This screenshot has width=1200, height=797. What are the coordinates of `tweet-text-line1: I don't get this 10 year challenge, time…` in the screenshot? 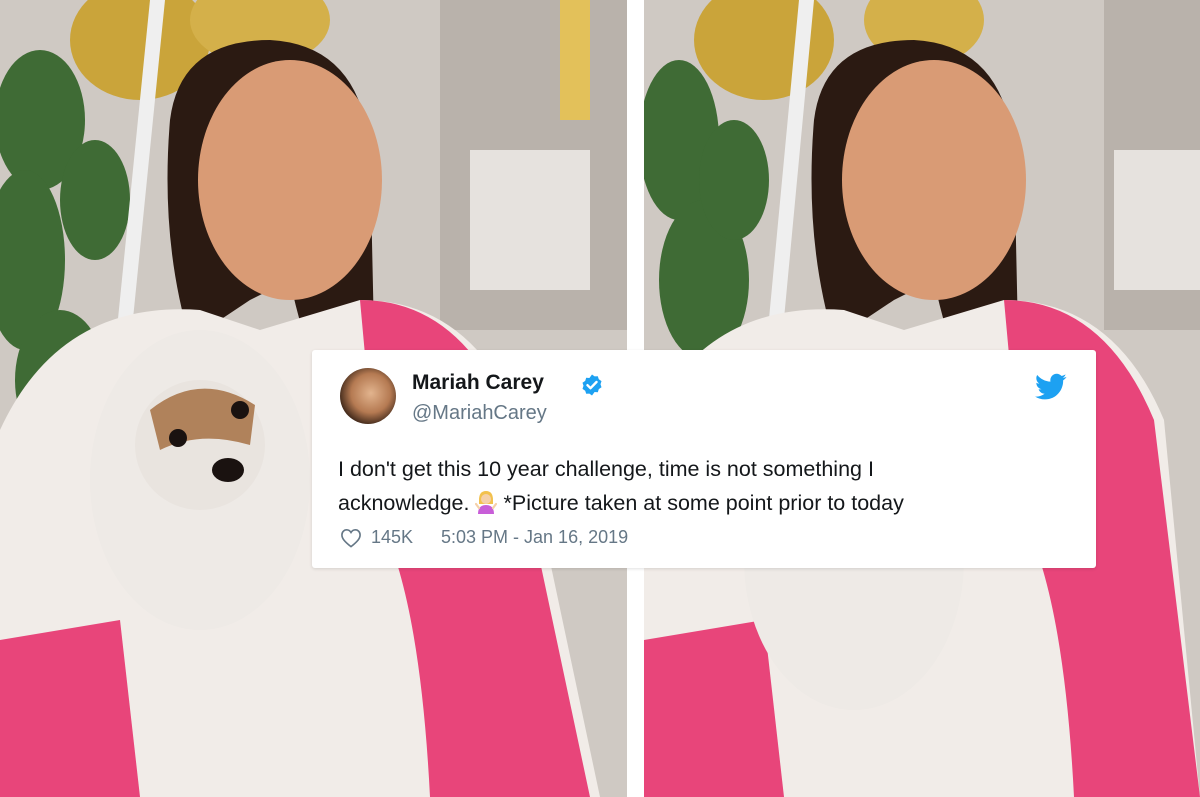 It's located at (606, 469).